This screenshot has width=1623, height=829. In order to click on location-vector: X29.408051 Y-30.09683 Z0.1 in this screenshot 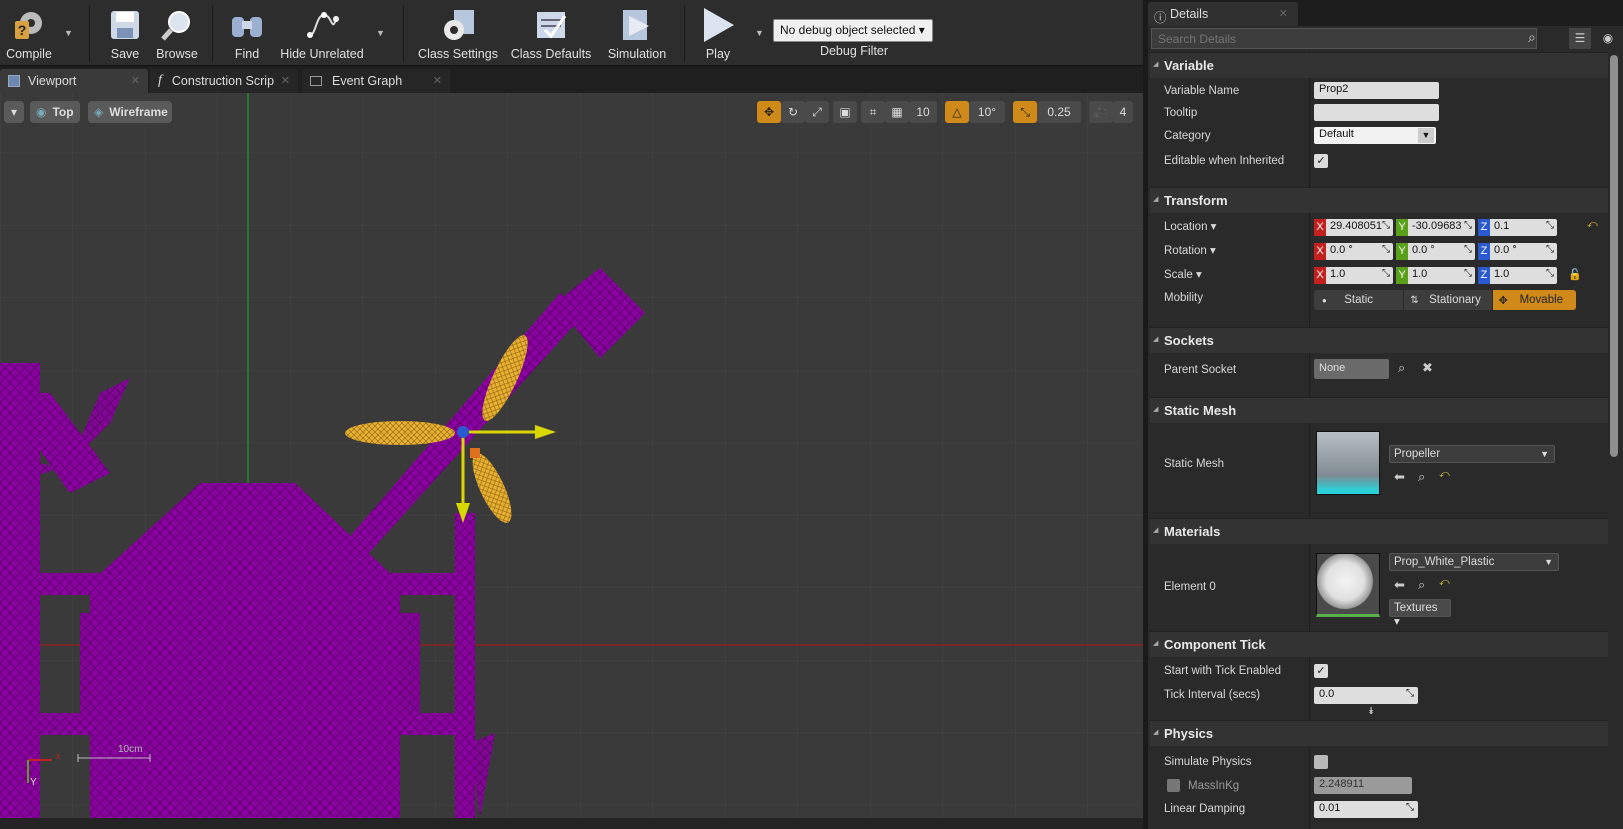, I will do `click(1435, 227)`.